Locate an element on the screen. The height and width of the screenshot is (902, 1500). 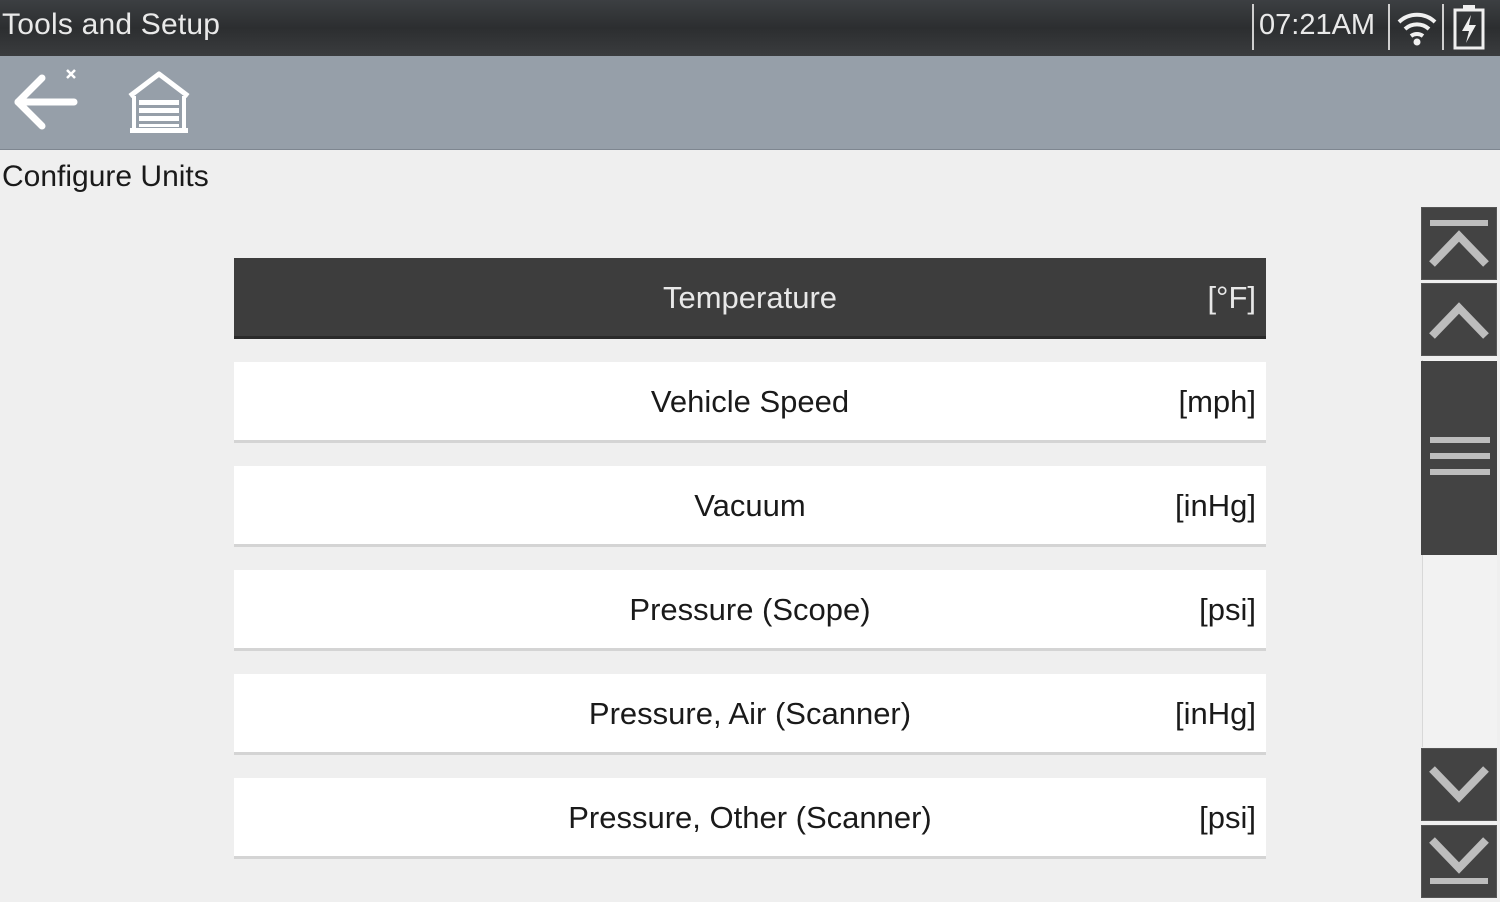
scroll-up-button is located at coordinates (1459, 319).